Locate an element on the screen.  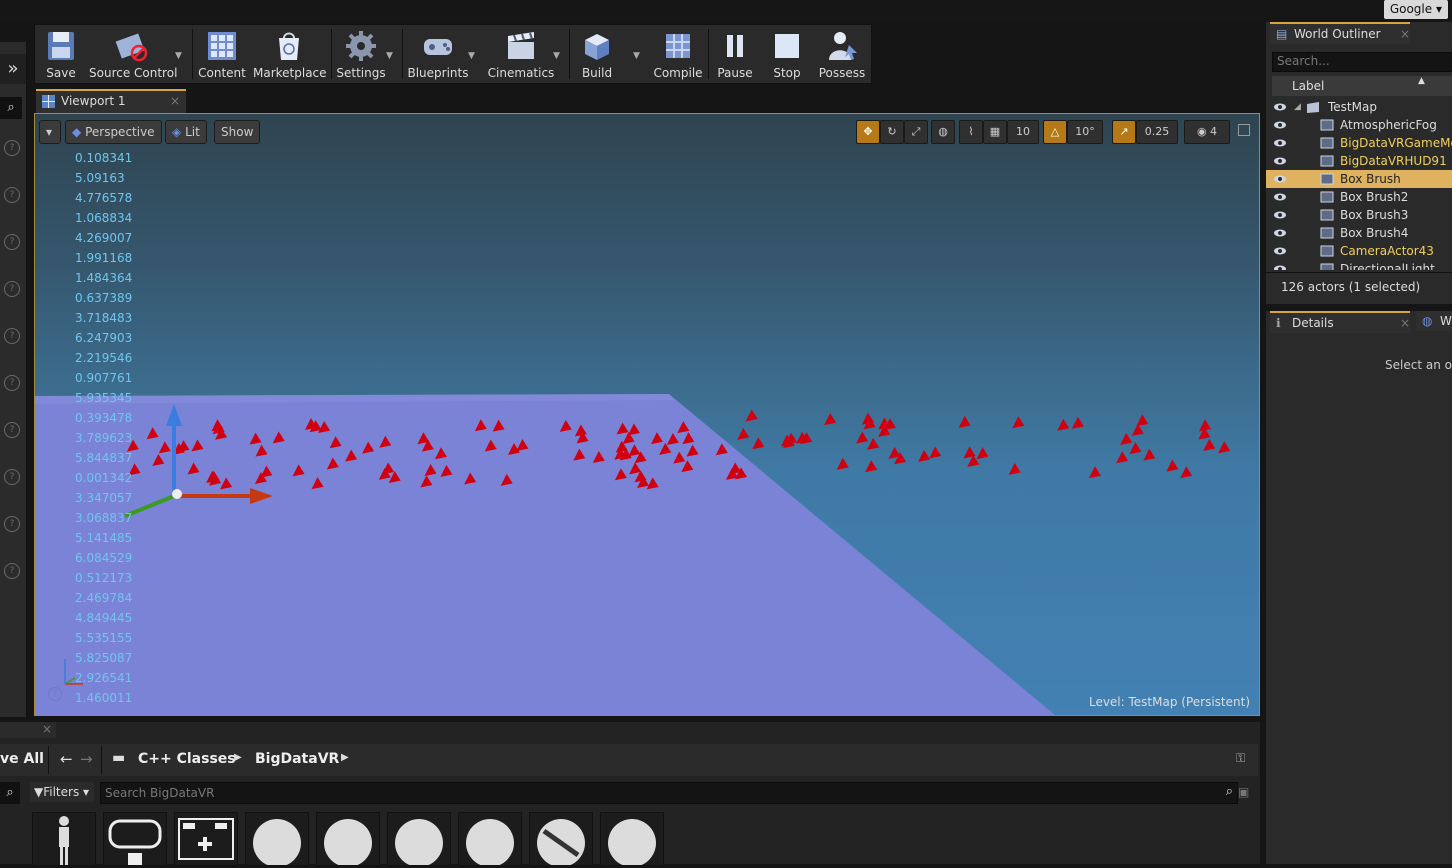
asset-character-thumbnail is located at coordinates (64, 839).